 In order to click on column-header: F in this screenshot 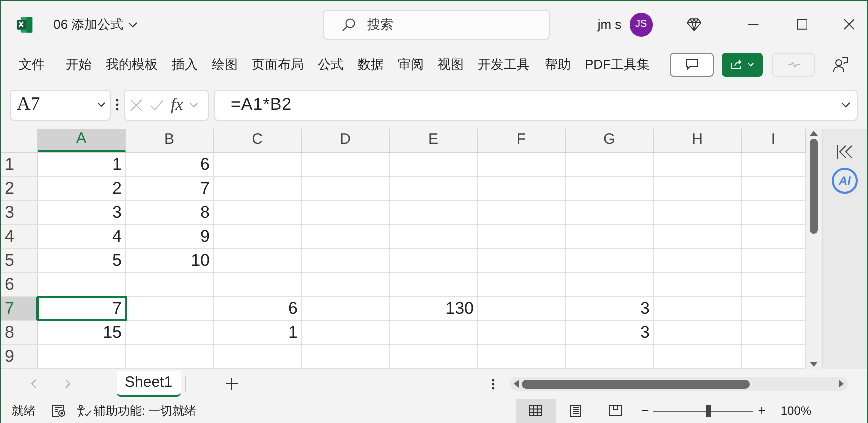, I will do `click(522, 140)`.